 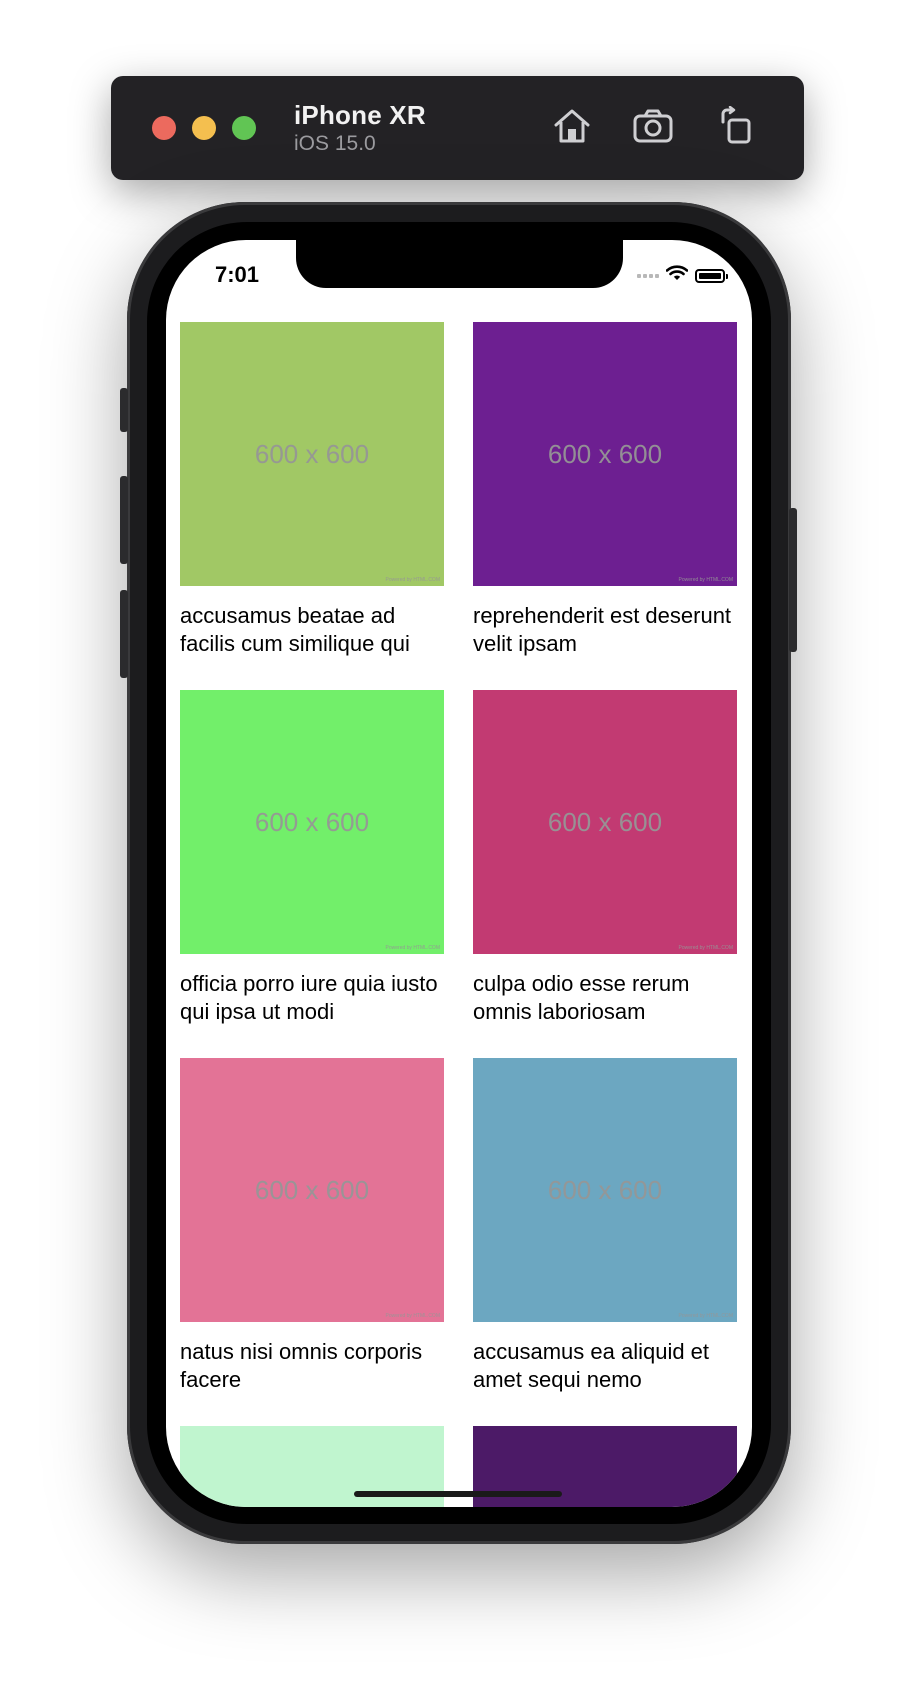 I want to click on volume-up-button, so click(x=124, y=520).